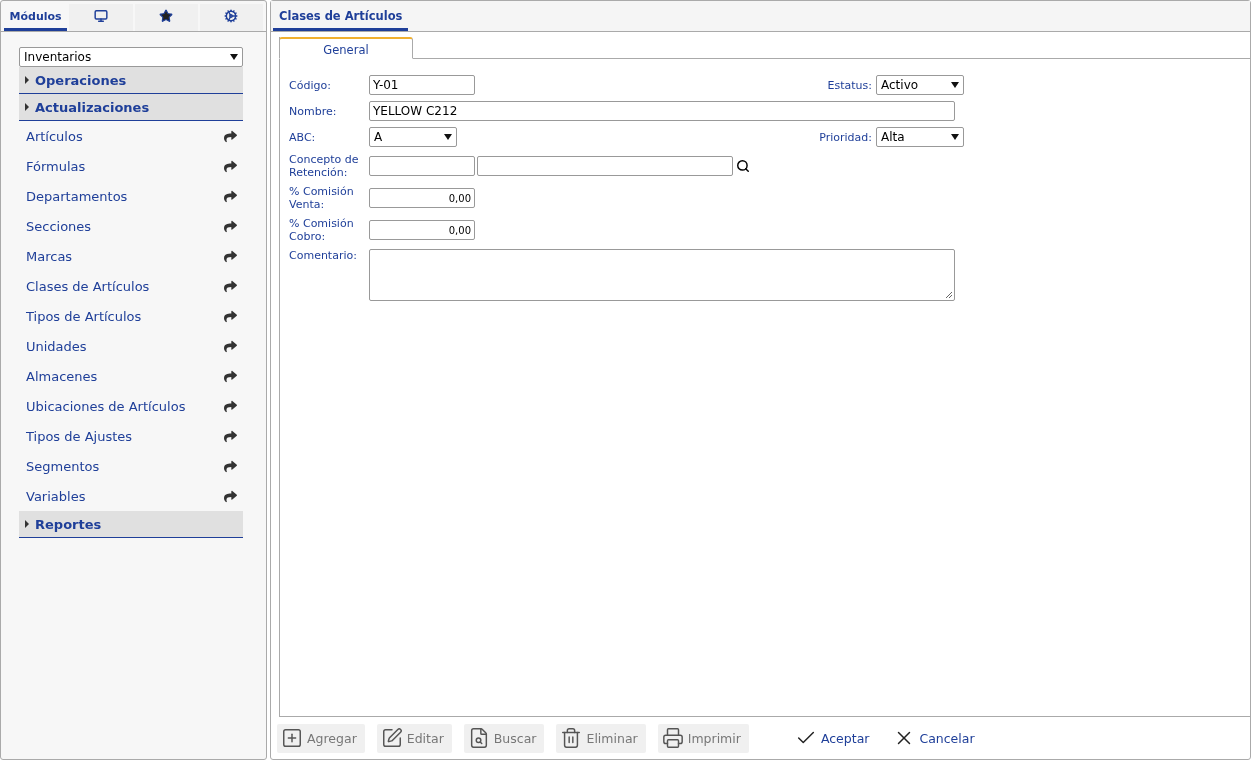 The height and width of the screenshot is (760, 1251). I want to click on field-label: Concepto de Retención:, so click(324, 166).